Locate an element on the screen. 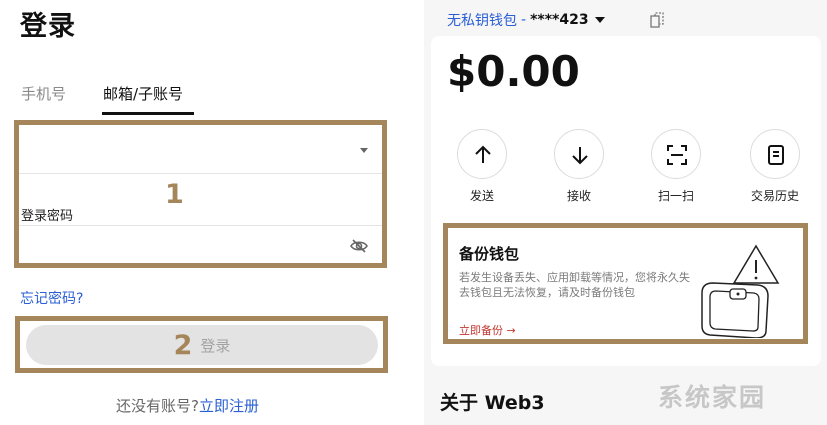 This screenshot has height=425, width=827. register-row: 还没有账号?立即注册 is located at coordinates (187, 405).